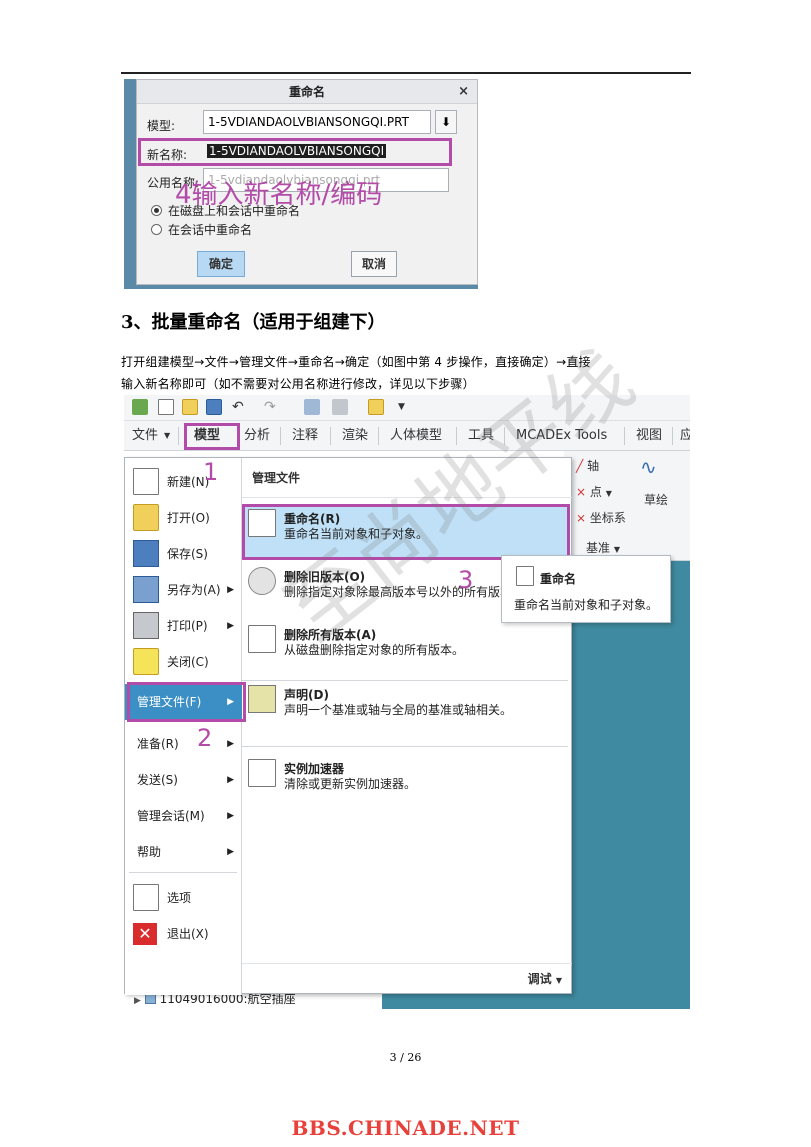 The image size is (811, 1147). Describe the element at coordinates (405, 650) in the screenshot. I see `submenu-item-delete-all-versions: 删除所有版本(A) 从磁盘删除指定对象的所有版本。` at that location.